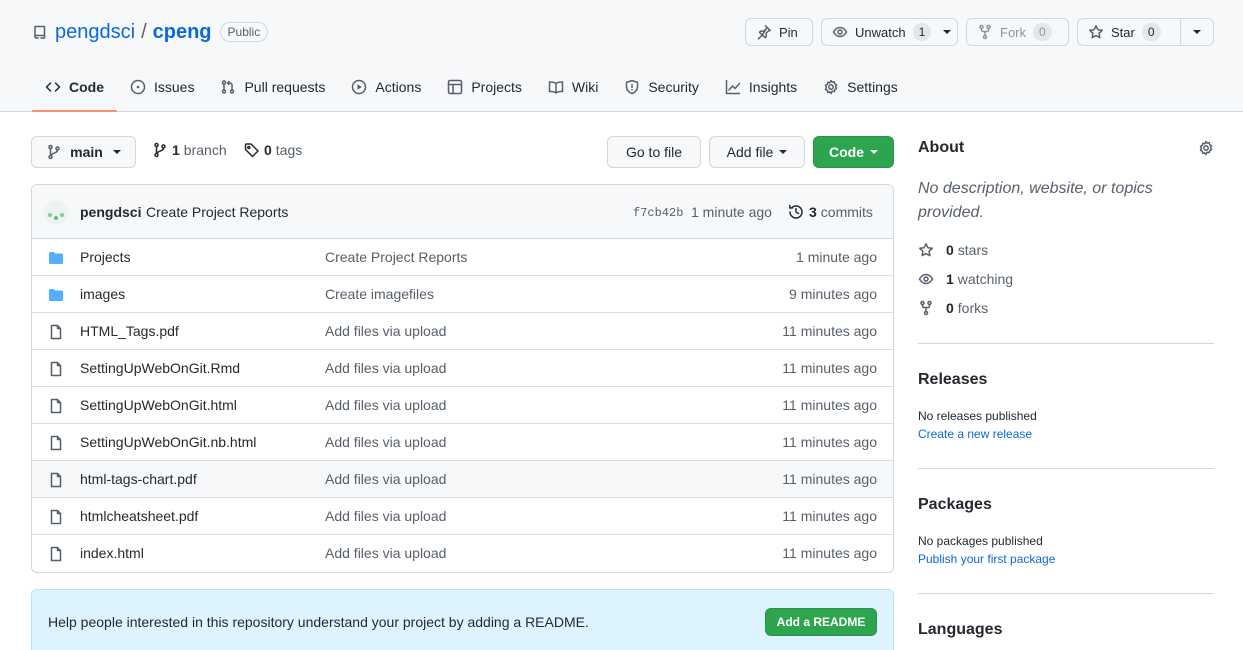  I want to click on commit-age: 1 minute ago, so click(731, 212).